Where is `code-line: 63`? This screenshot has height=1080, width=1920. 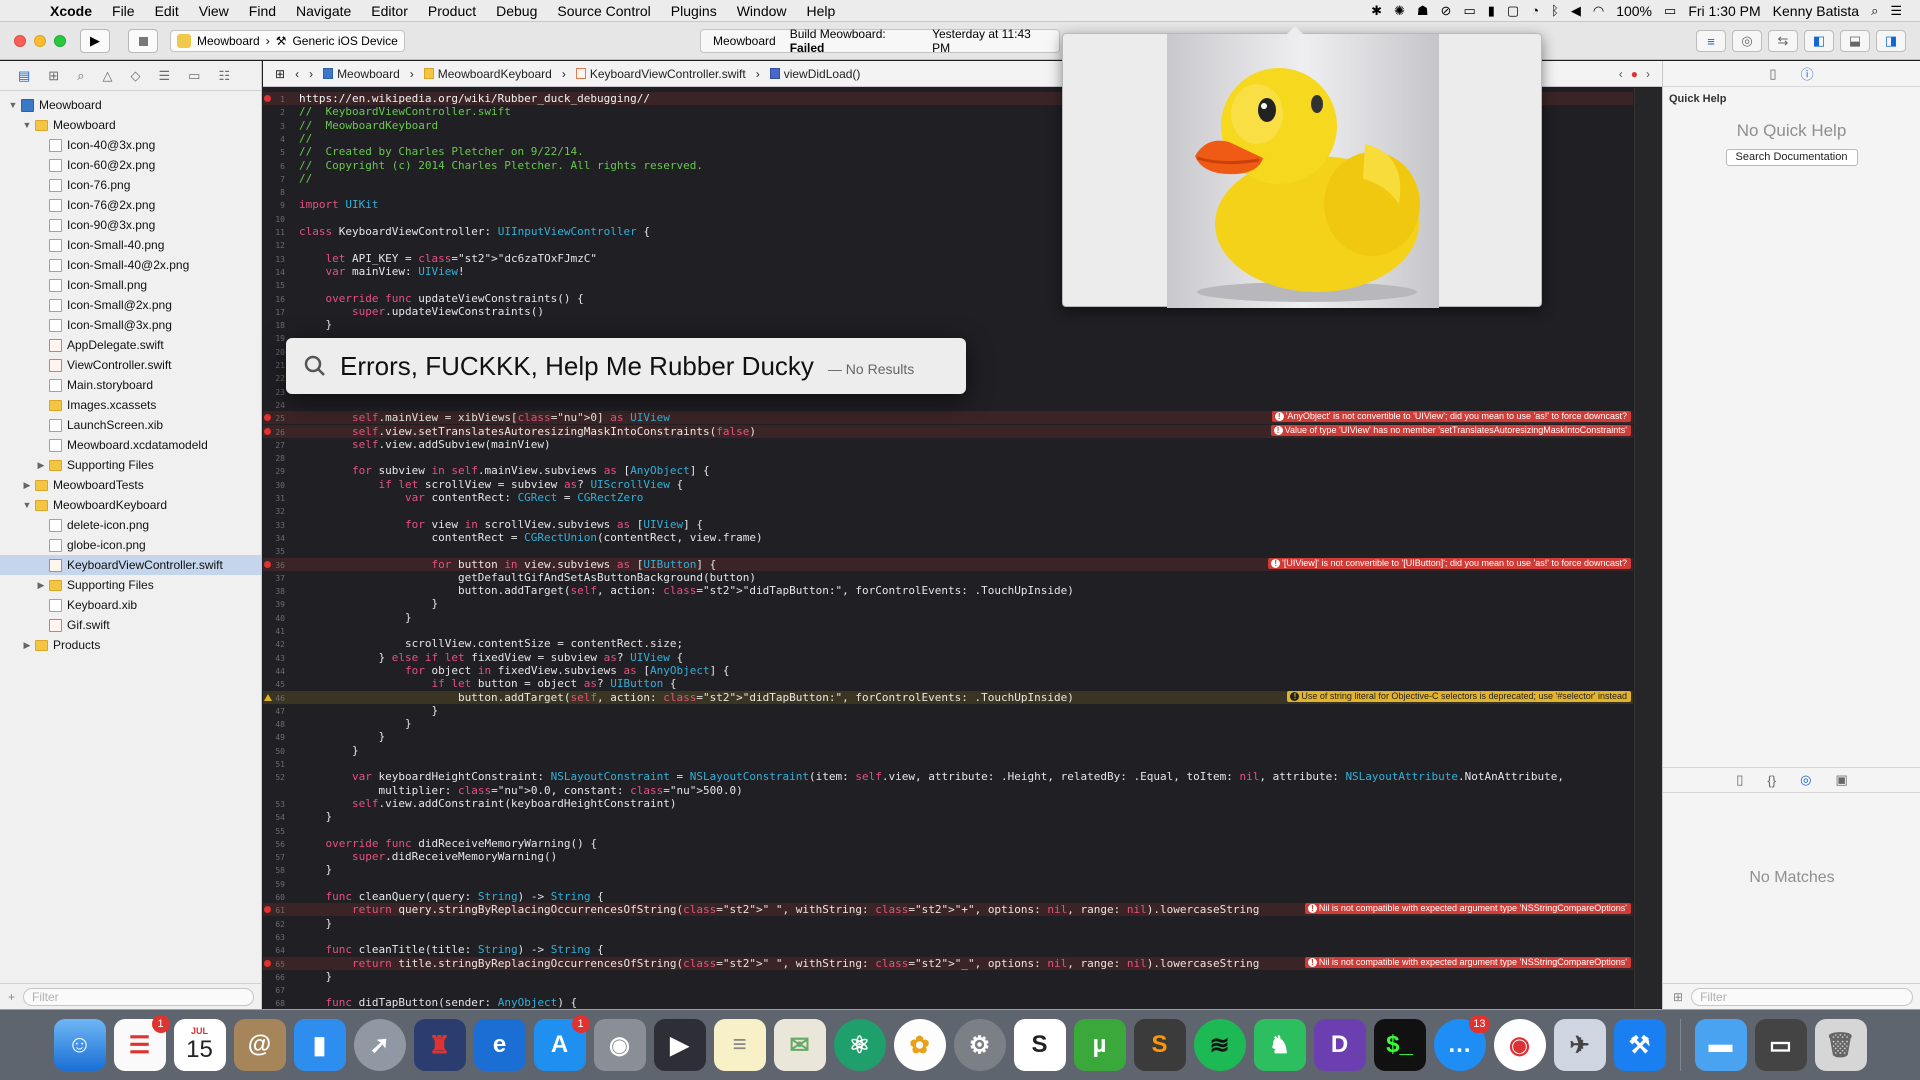 code-line: 63 is located at coordinates (948, 936).